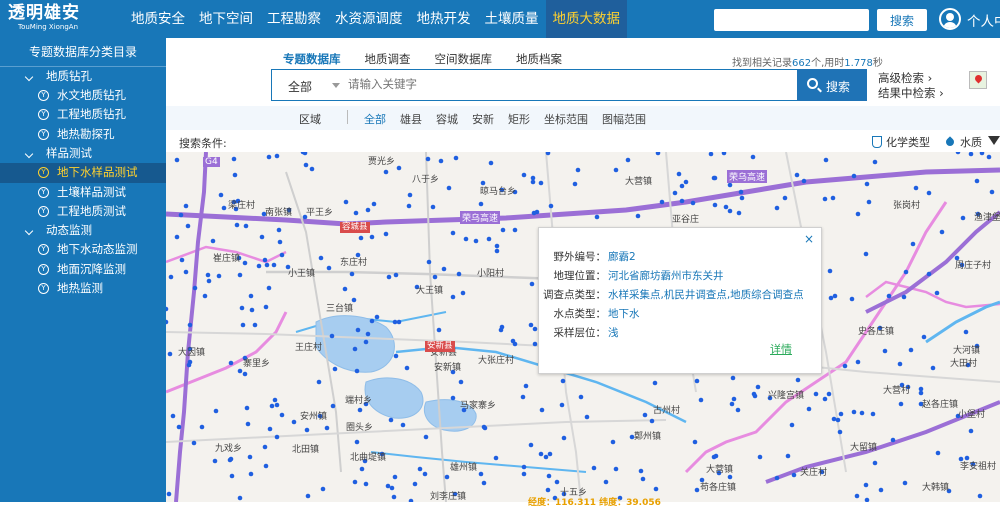  I want to click on sidebar-item: Y 地面沉降监测, so click(83, 269).